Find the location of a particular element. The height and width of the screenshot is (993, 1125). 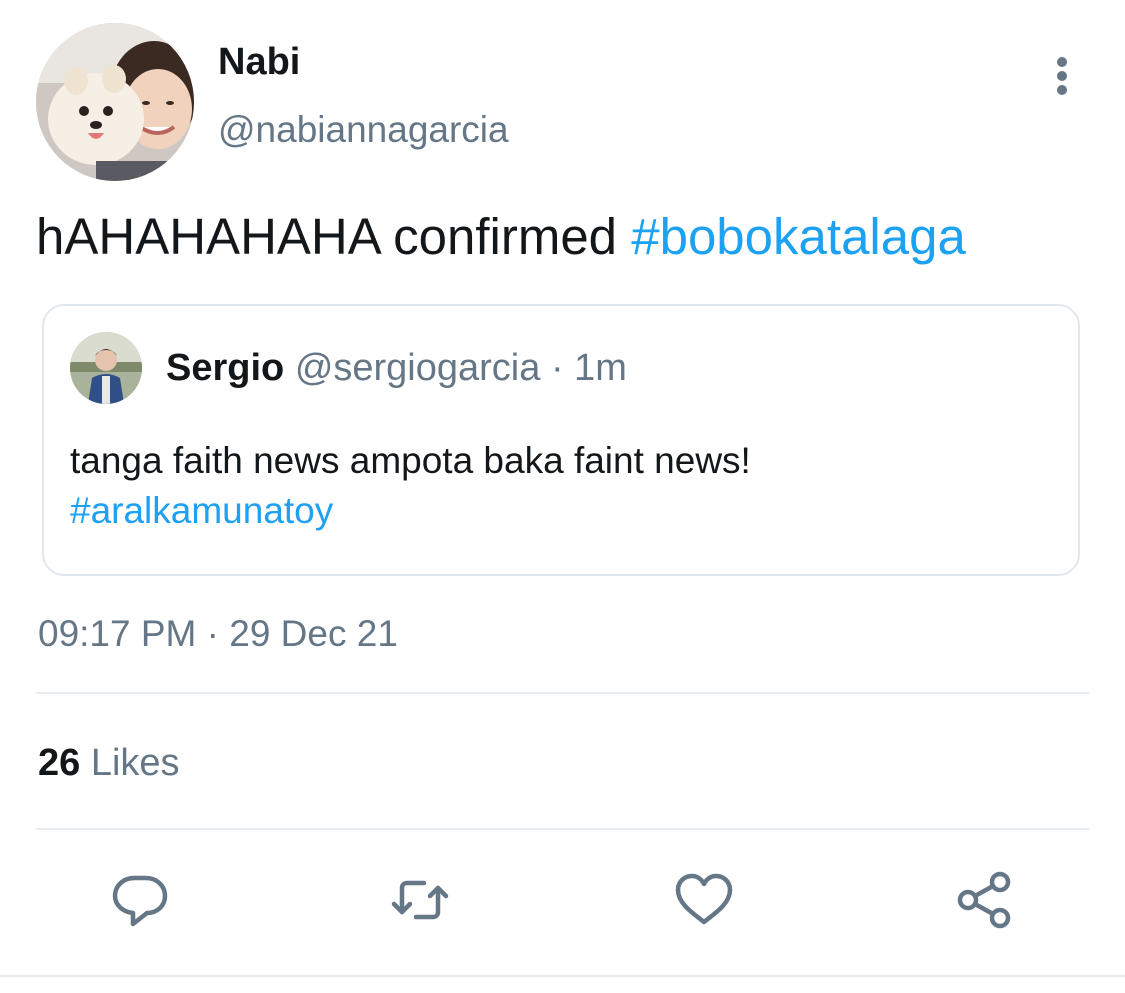

quoted-avatar-photo is located at coordinates (106, 368).